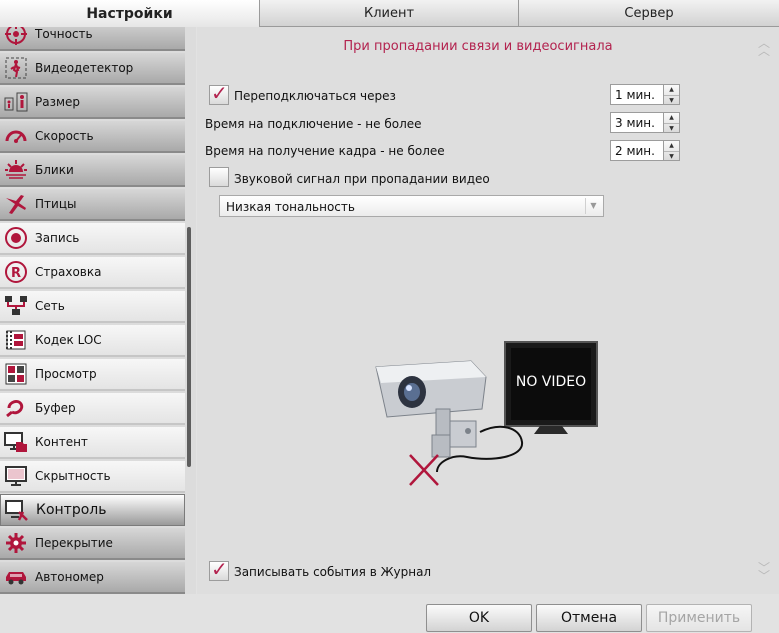 This screenshot has height=633, width=779. Describe the element at coordinates (71, 510) in the screenshot. I see `sidebar-item-label: Контроль` at that location.